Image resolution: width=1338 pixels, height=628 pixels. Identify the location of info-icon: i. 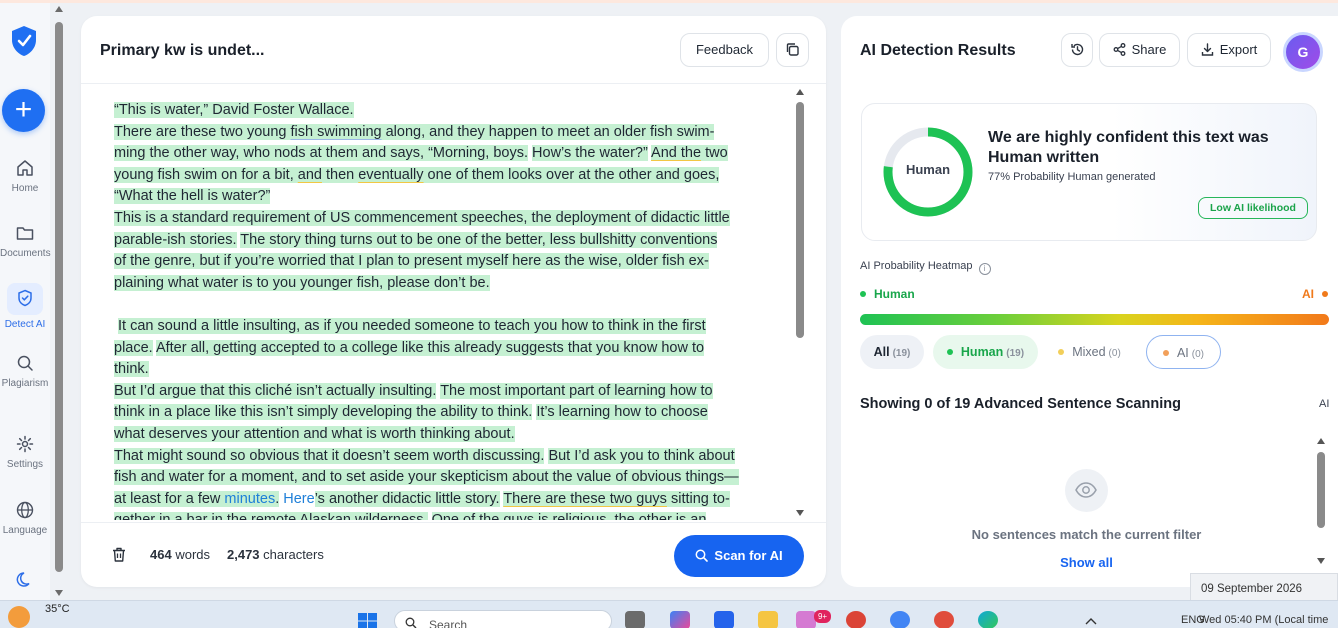
(984, 269).